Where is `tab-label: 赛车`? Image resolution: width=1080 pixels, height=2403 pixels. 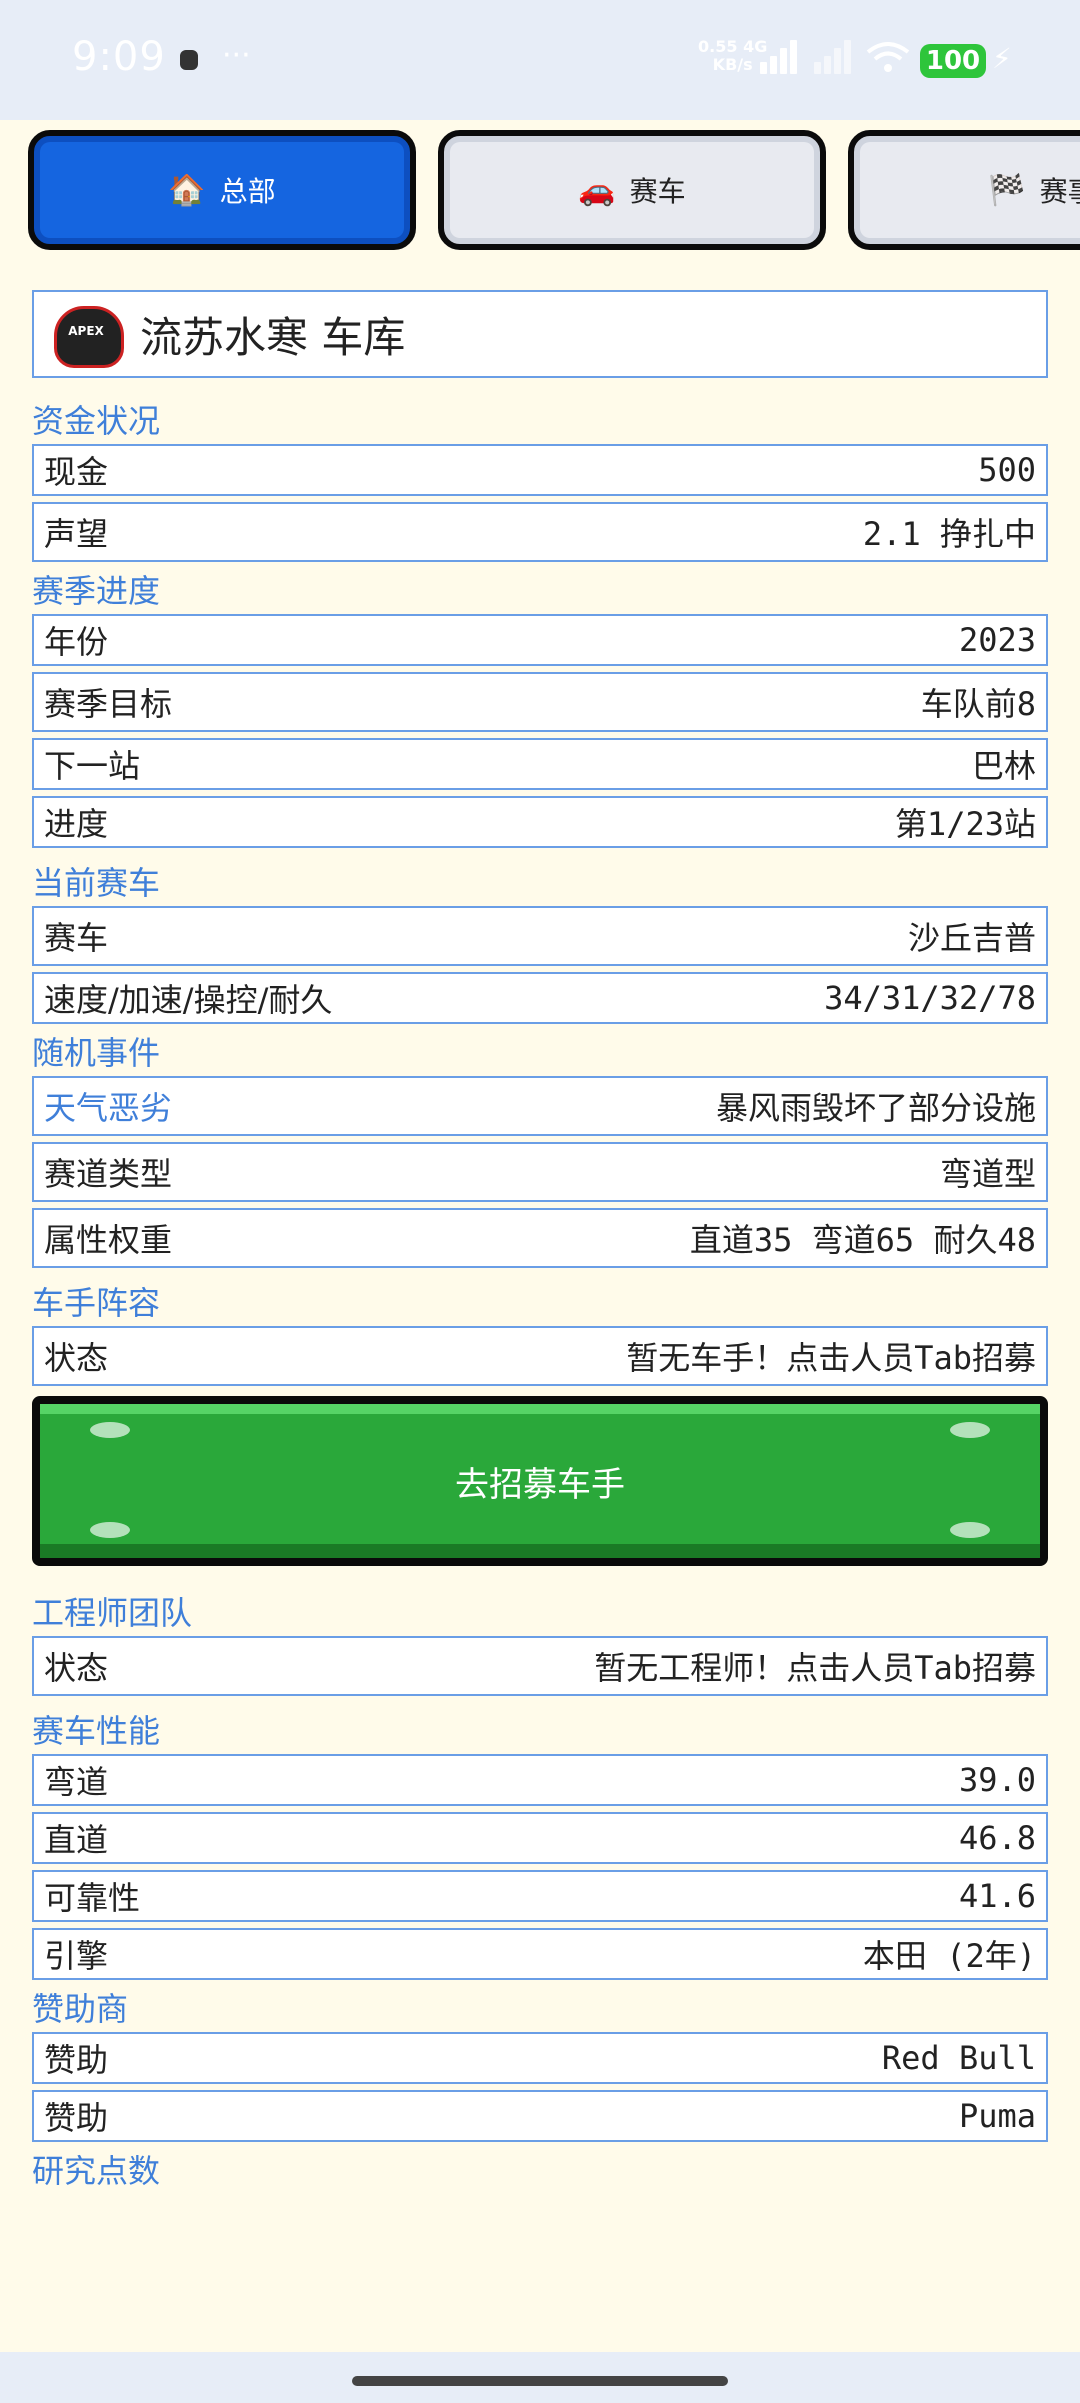
tab-label: 赛车 is located at coordinates (657, 191).